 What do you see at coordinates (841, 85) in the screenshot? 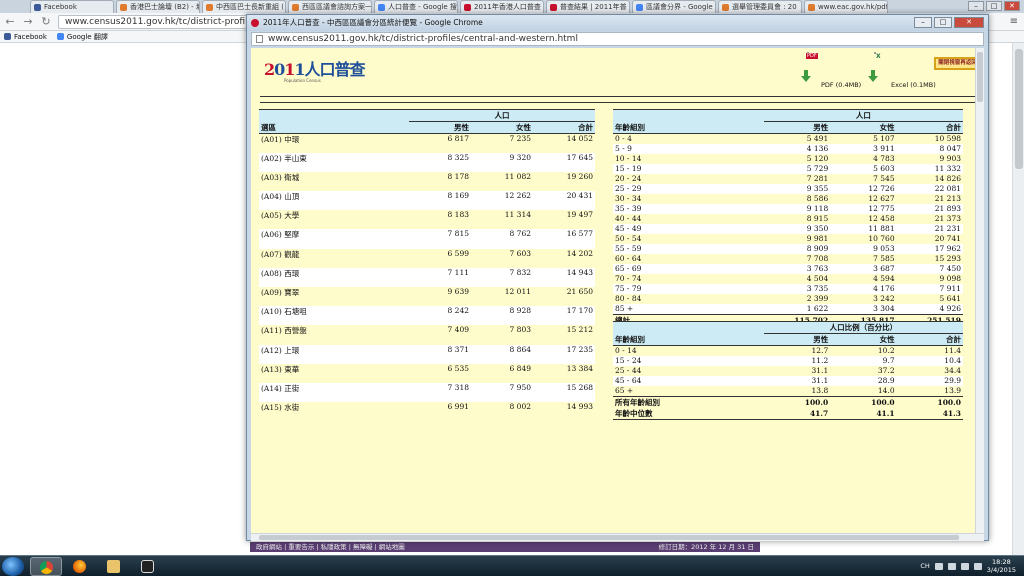
I see `pdf-download-label: PDF (0.4MB)` at bounding box center [841, 85].